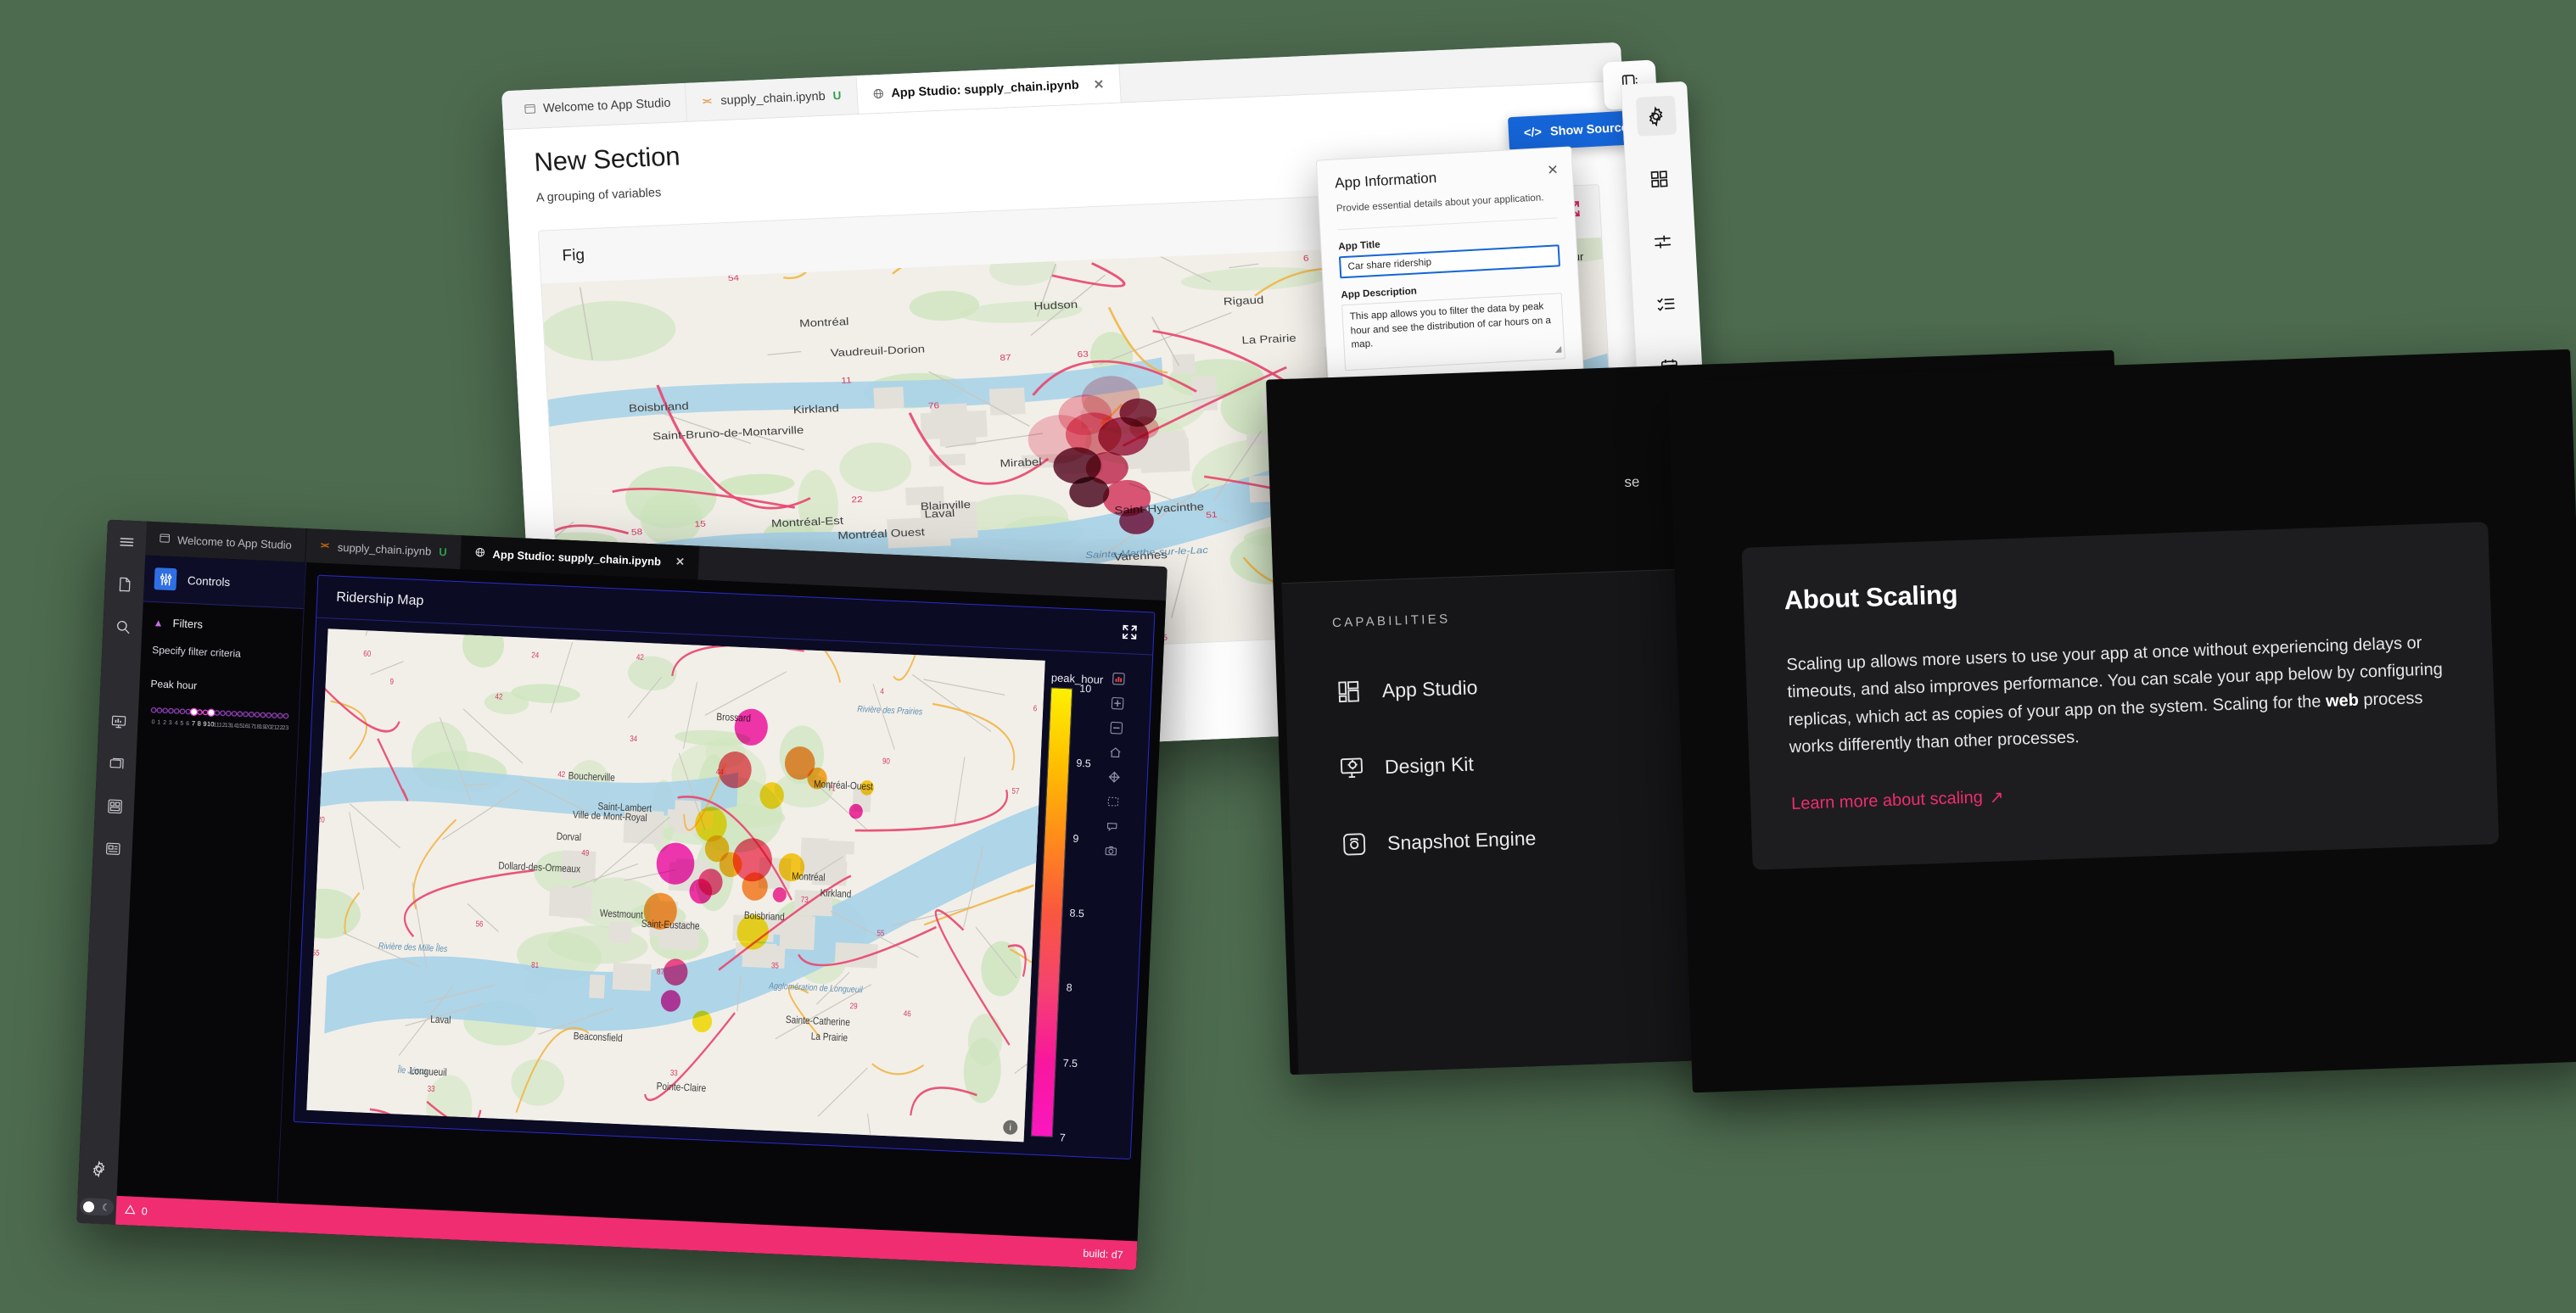 Image resolution: width=2576 pixels, height=1313 pixels. What do you see at coordinates (1085, 689) in the screenshot?
I see `colorbar-tick: 10` at bounding box center [1085, 689].